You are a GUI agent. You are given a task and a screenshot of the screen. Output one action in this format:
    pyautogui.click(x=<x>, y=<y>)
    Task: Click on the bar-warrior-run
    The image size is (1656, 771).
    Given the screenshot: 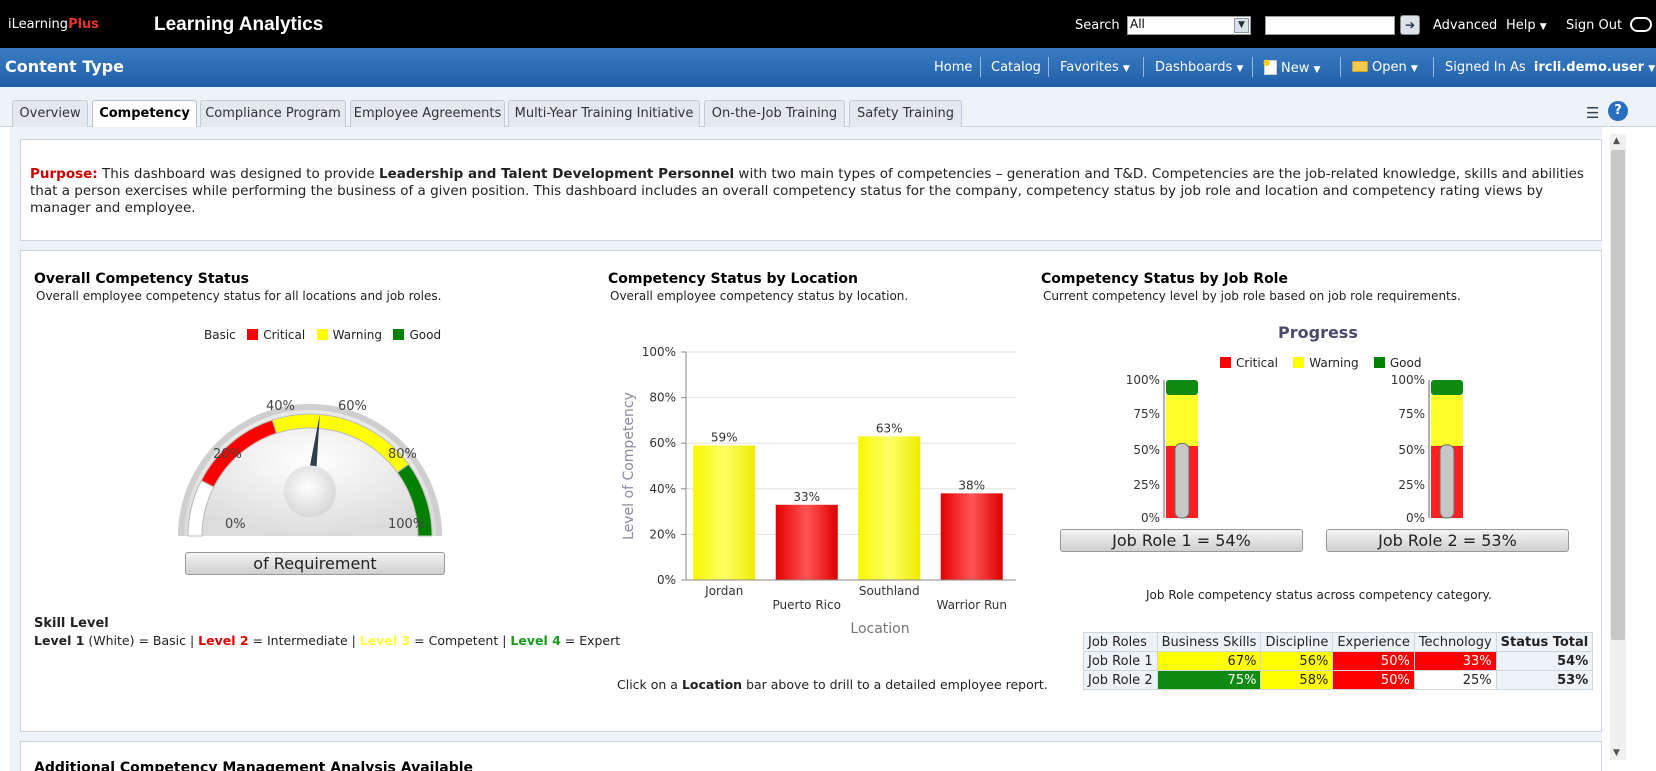 What is the action you would take?
    pyautogui.click(x=971, y=536)
    